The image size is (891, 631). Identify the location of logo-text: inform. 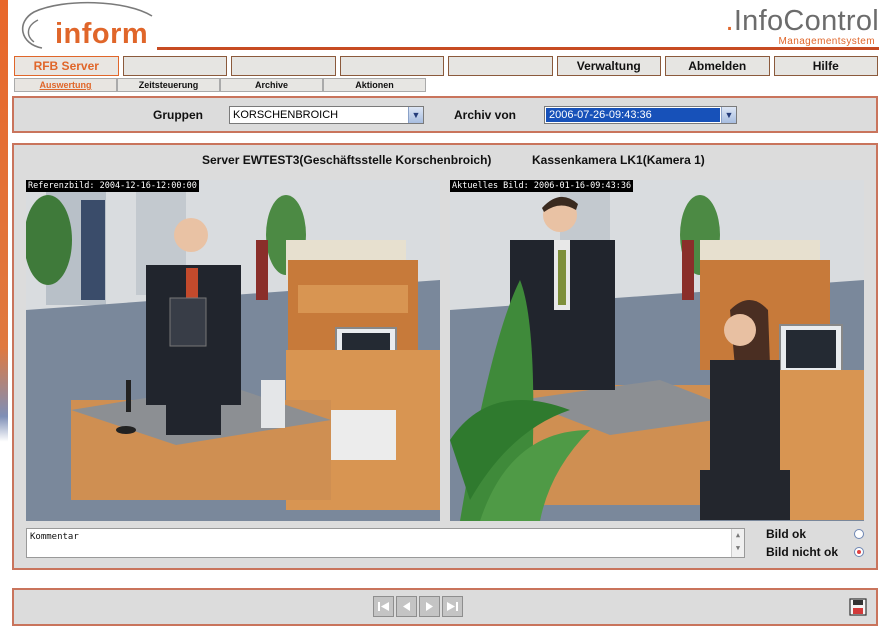
(102, 34).